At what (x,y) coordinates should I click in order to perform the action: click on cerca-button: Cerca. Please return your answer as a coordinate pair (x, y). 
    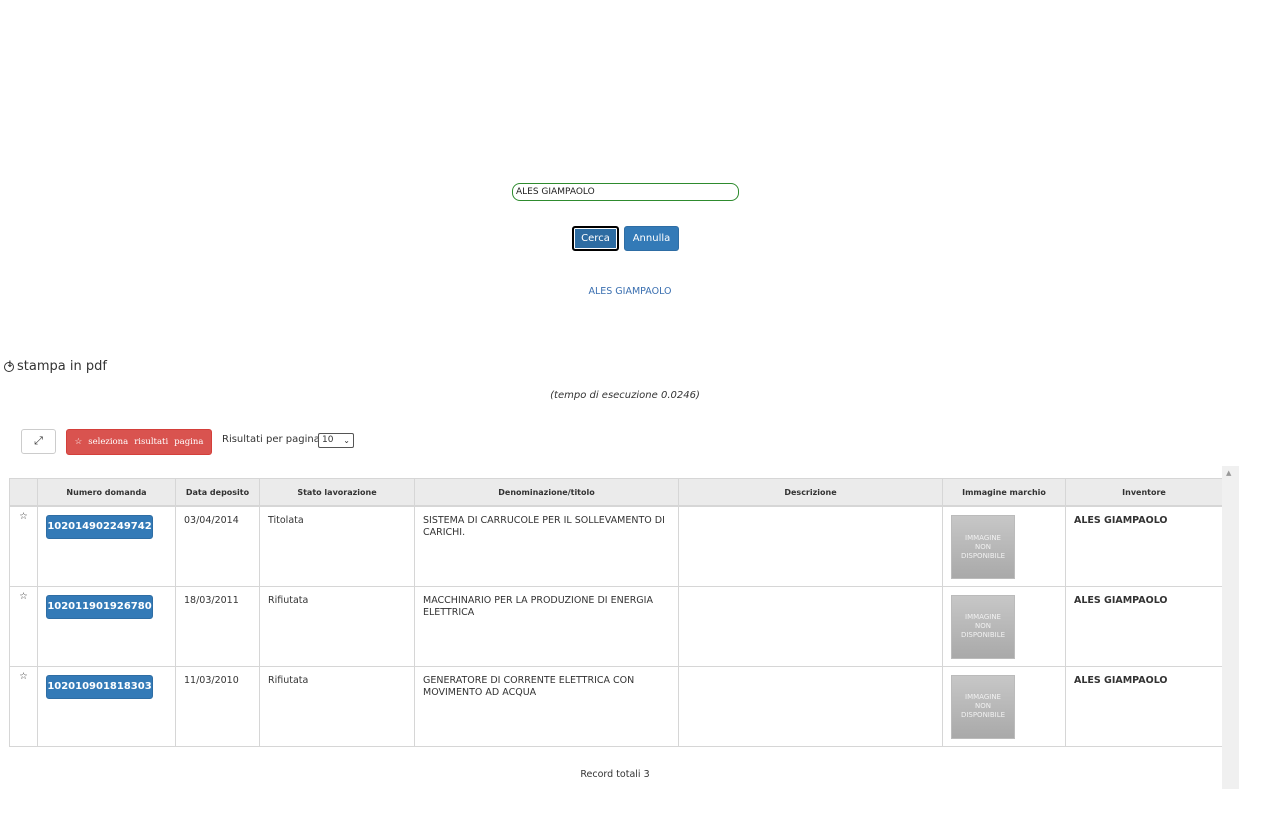
    Looking at the image, I should click on (595, 238).